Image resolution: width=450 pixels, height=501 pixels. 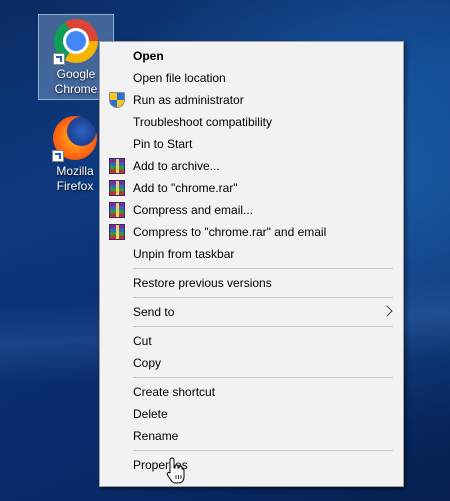 I want to click on menu-item-rename: Rename, so click(x=251, y=436).